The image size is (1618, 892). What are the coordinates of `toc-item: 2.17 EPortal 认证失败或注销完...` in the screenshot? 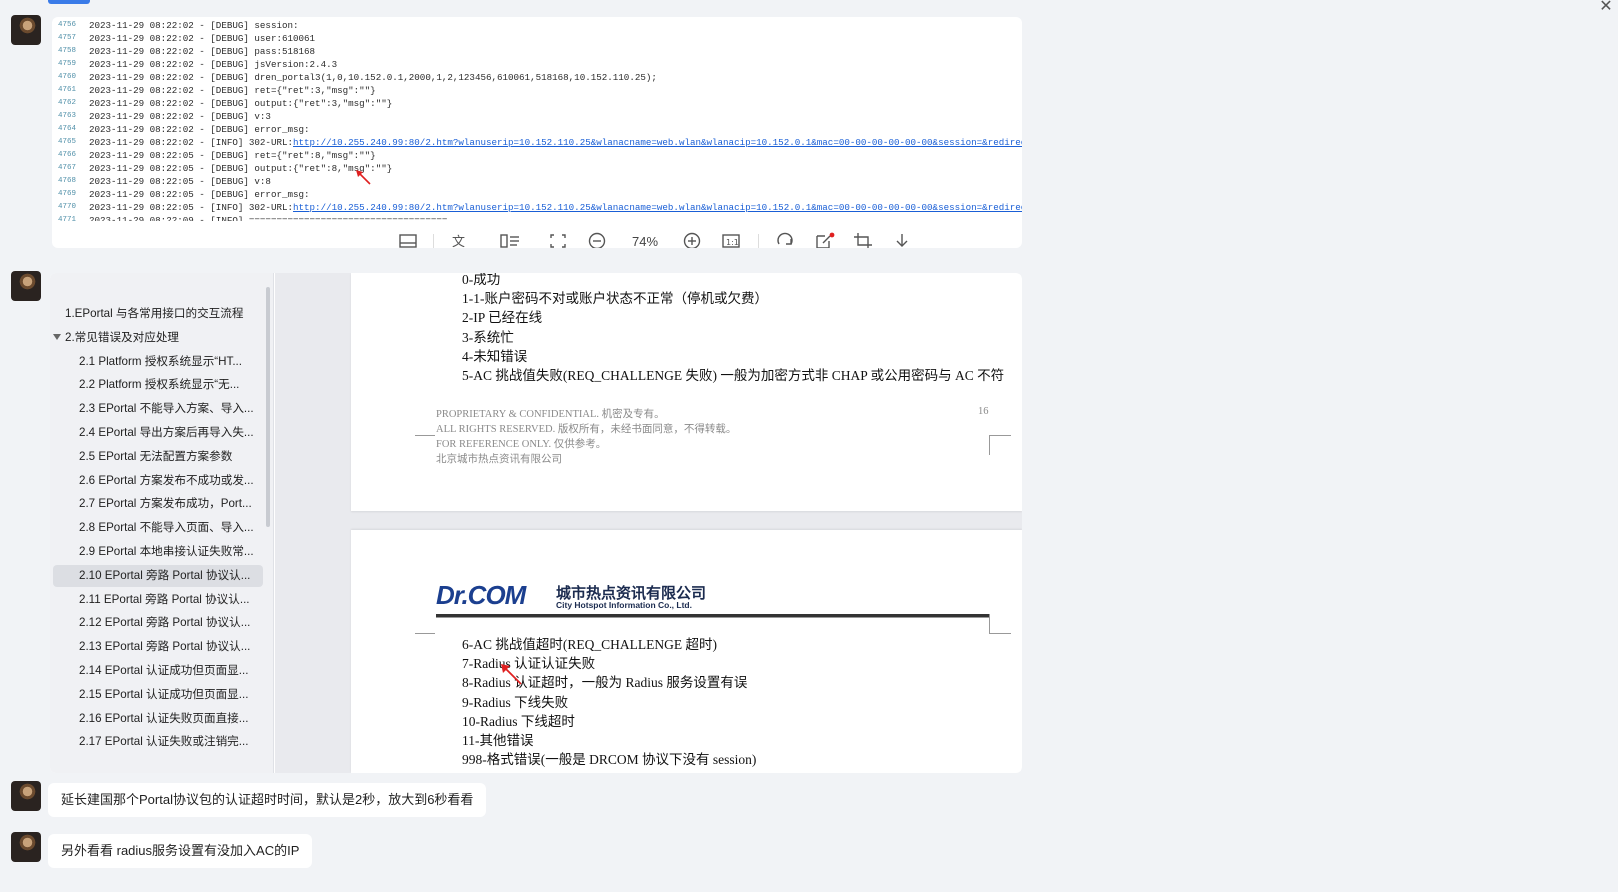 It's located at (158, 742).